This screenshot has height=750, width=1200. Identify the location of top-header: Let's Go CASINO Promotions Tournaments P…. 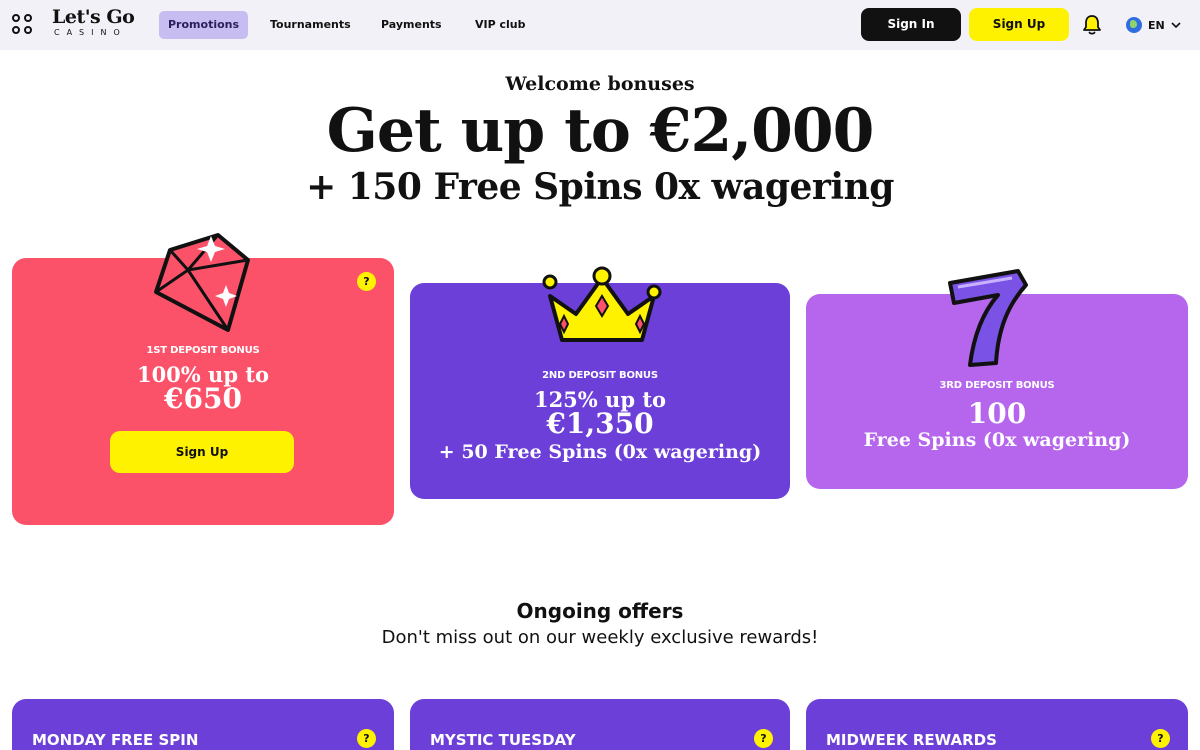
(600, 25).